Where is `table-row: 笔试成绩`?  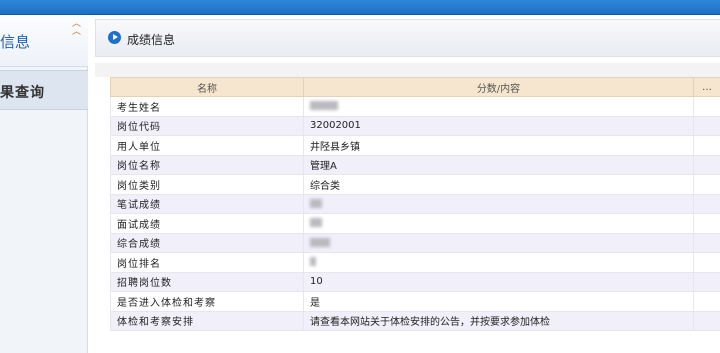 table-row: 笔试成绩 is located at coordinates (415, 203).